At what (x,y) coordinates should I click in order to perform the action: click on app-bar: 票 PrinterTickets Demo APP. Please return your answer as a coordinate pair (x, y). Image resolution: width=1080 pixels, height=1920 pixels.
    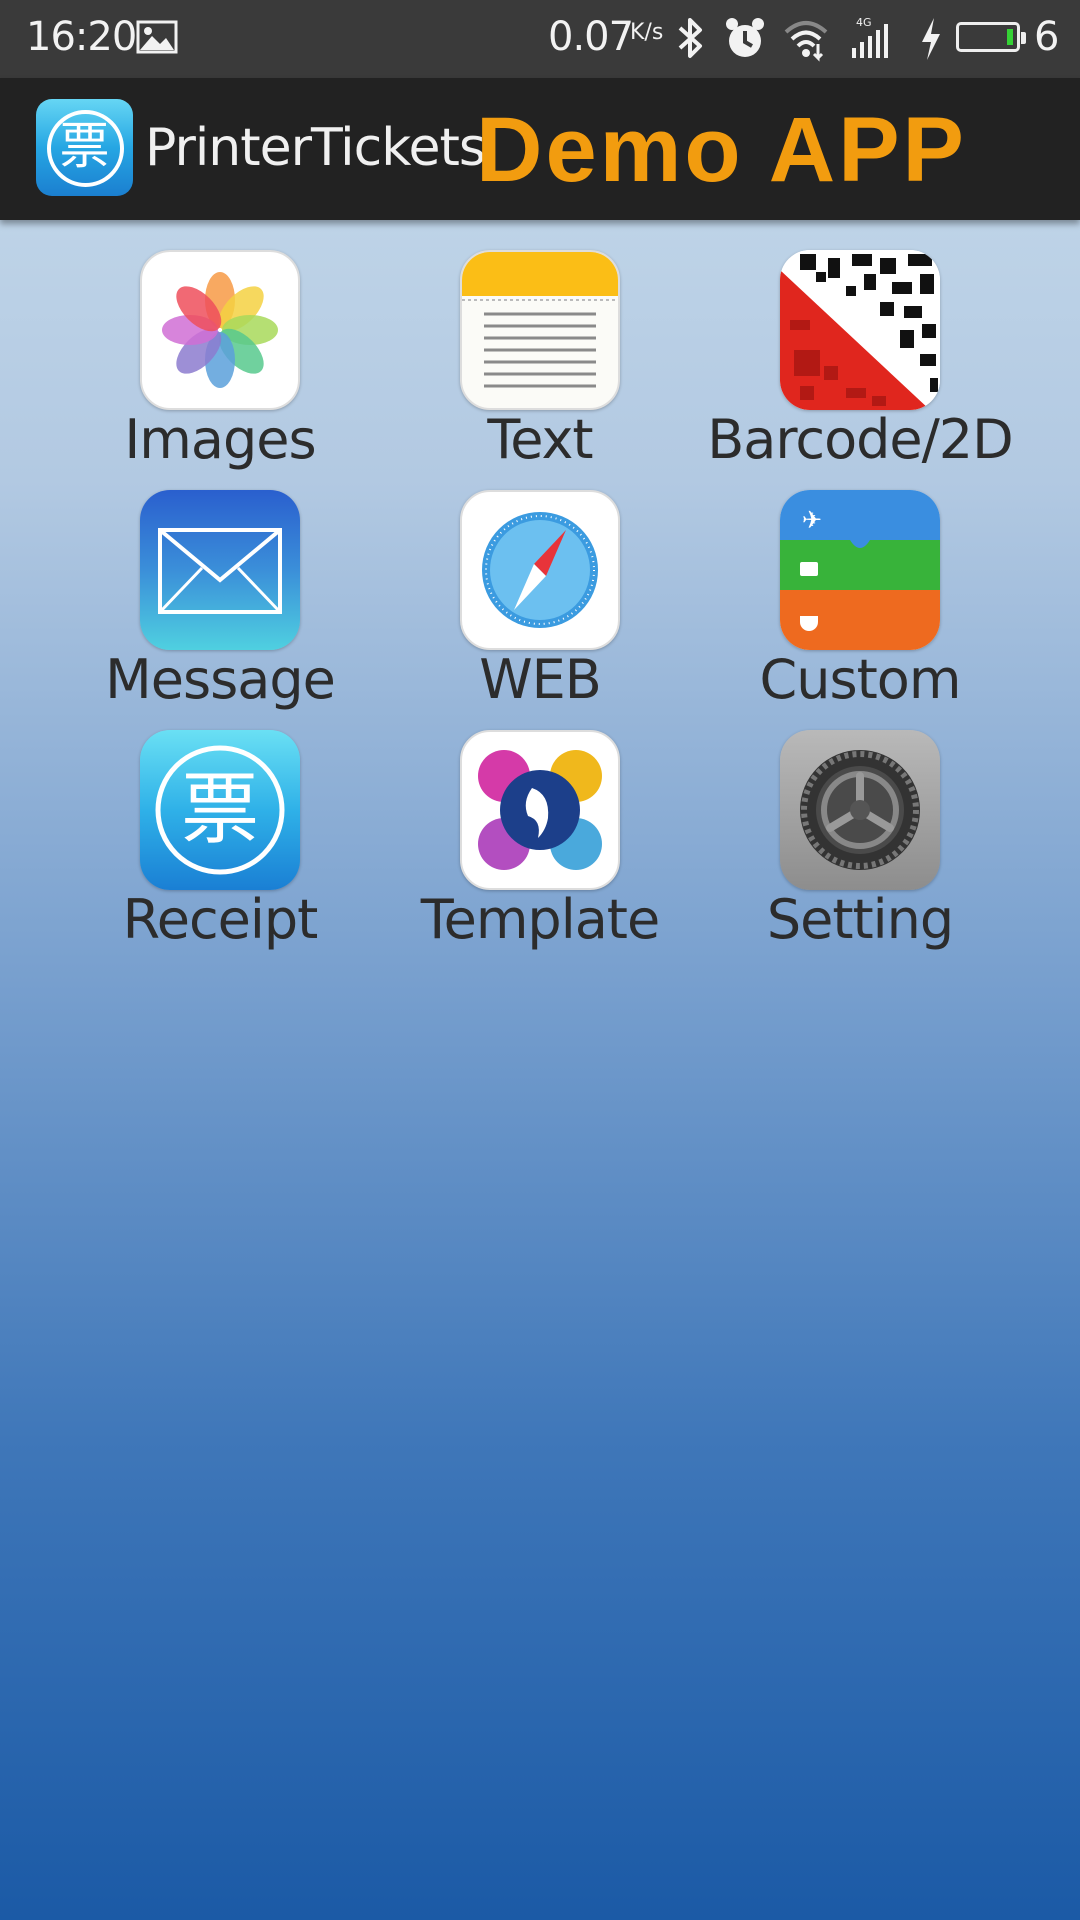
    Looking at the image, I should click on (540, 149).